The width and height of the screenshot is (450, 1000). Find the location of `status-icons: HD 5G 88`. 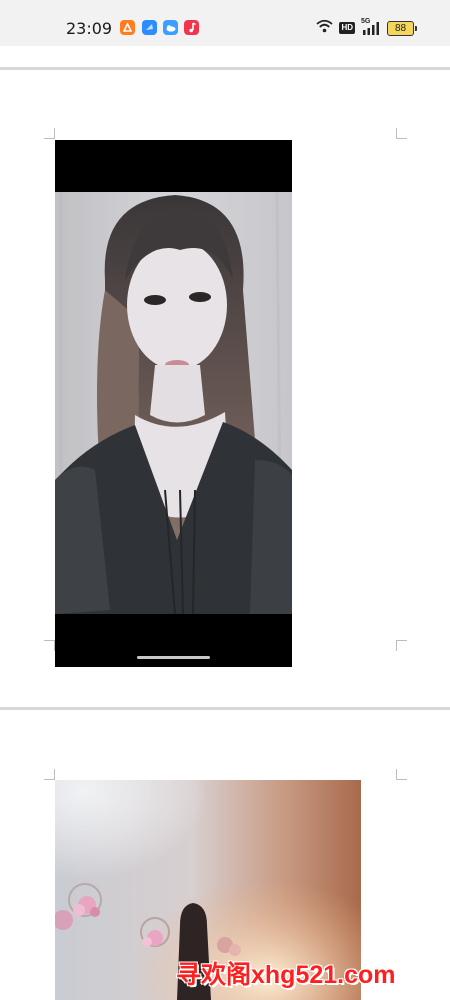

status-icons: HD 5G 88 is located at coordinates (366, 28).